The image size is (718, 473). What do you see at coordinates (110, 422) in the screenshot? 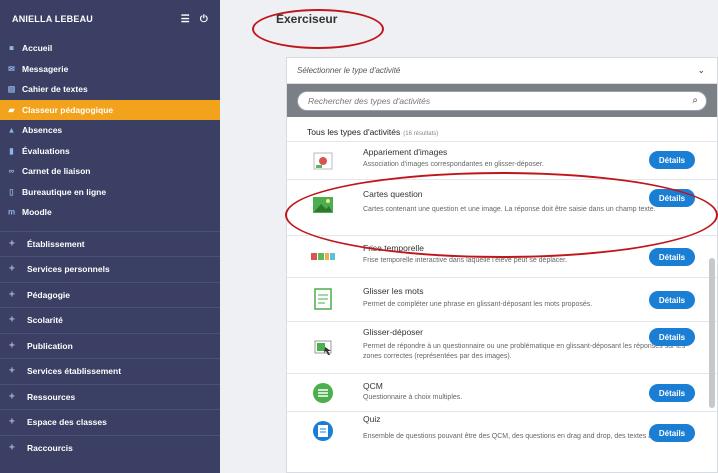
I see `sidebar-section-espace-des-classes: + Espace des classes` at bounding box center [110, 422].